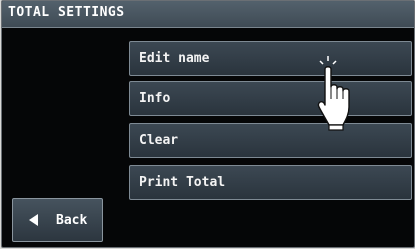 Image resolution: width=415 pixels, height=249 pixels. Describe the element at coordinates (33, 220) in the screenshot. I see `left-triangle-icon` at that location.